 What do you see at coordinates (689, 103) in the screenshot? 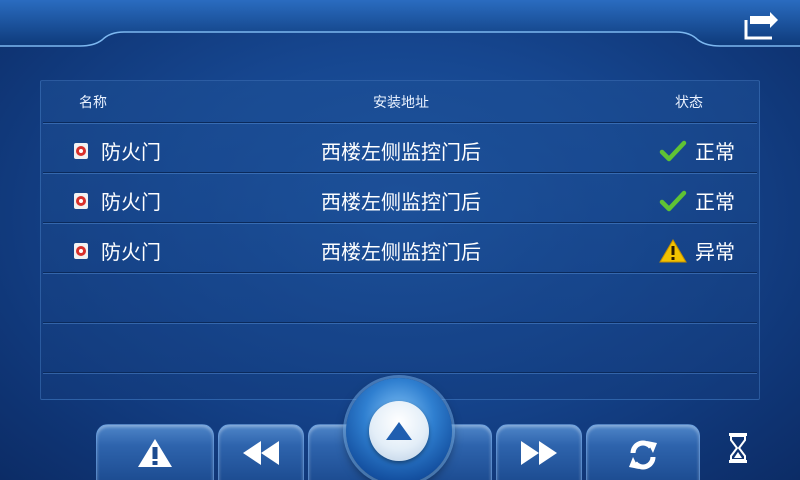
I see `header-status: 状态` at bounding box center [689, 103].